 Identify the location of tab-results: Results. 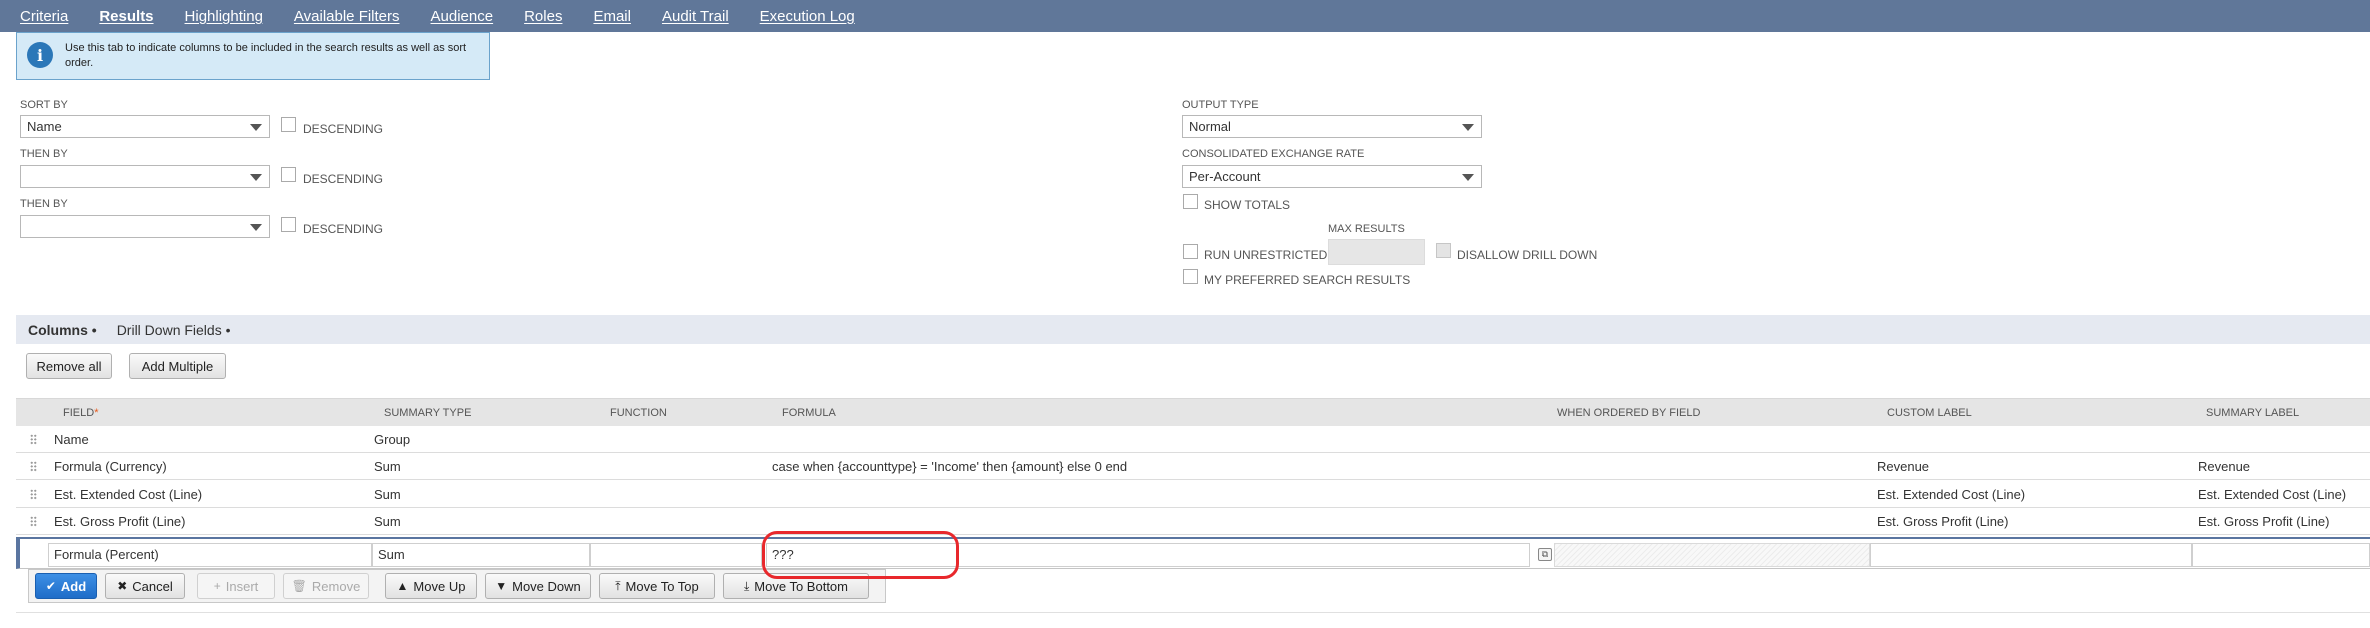
(126, 16).